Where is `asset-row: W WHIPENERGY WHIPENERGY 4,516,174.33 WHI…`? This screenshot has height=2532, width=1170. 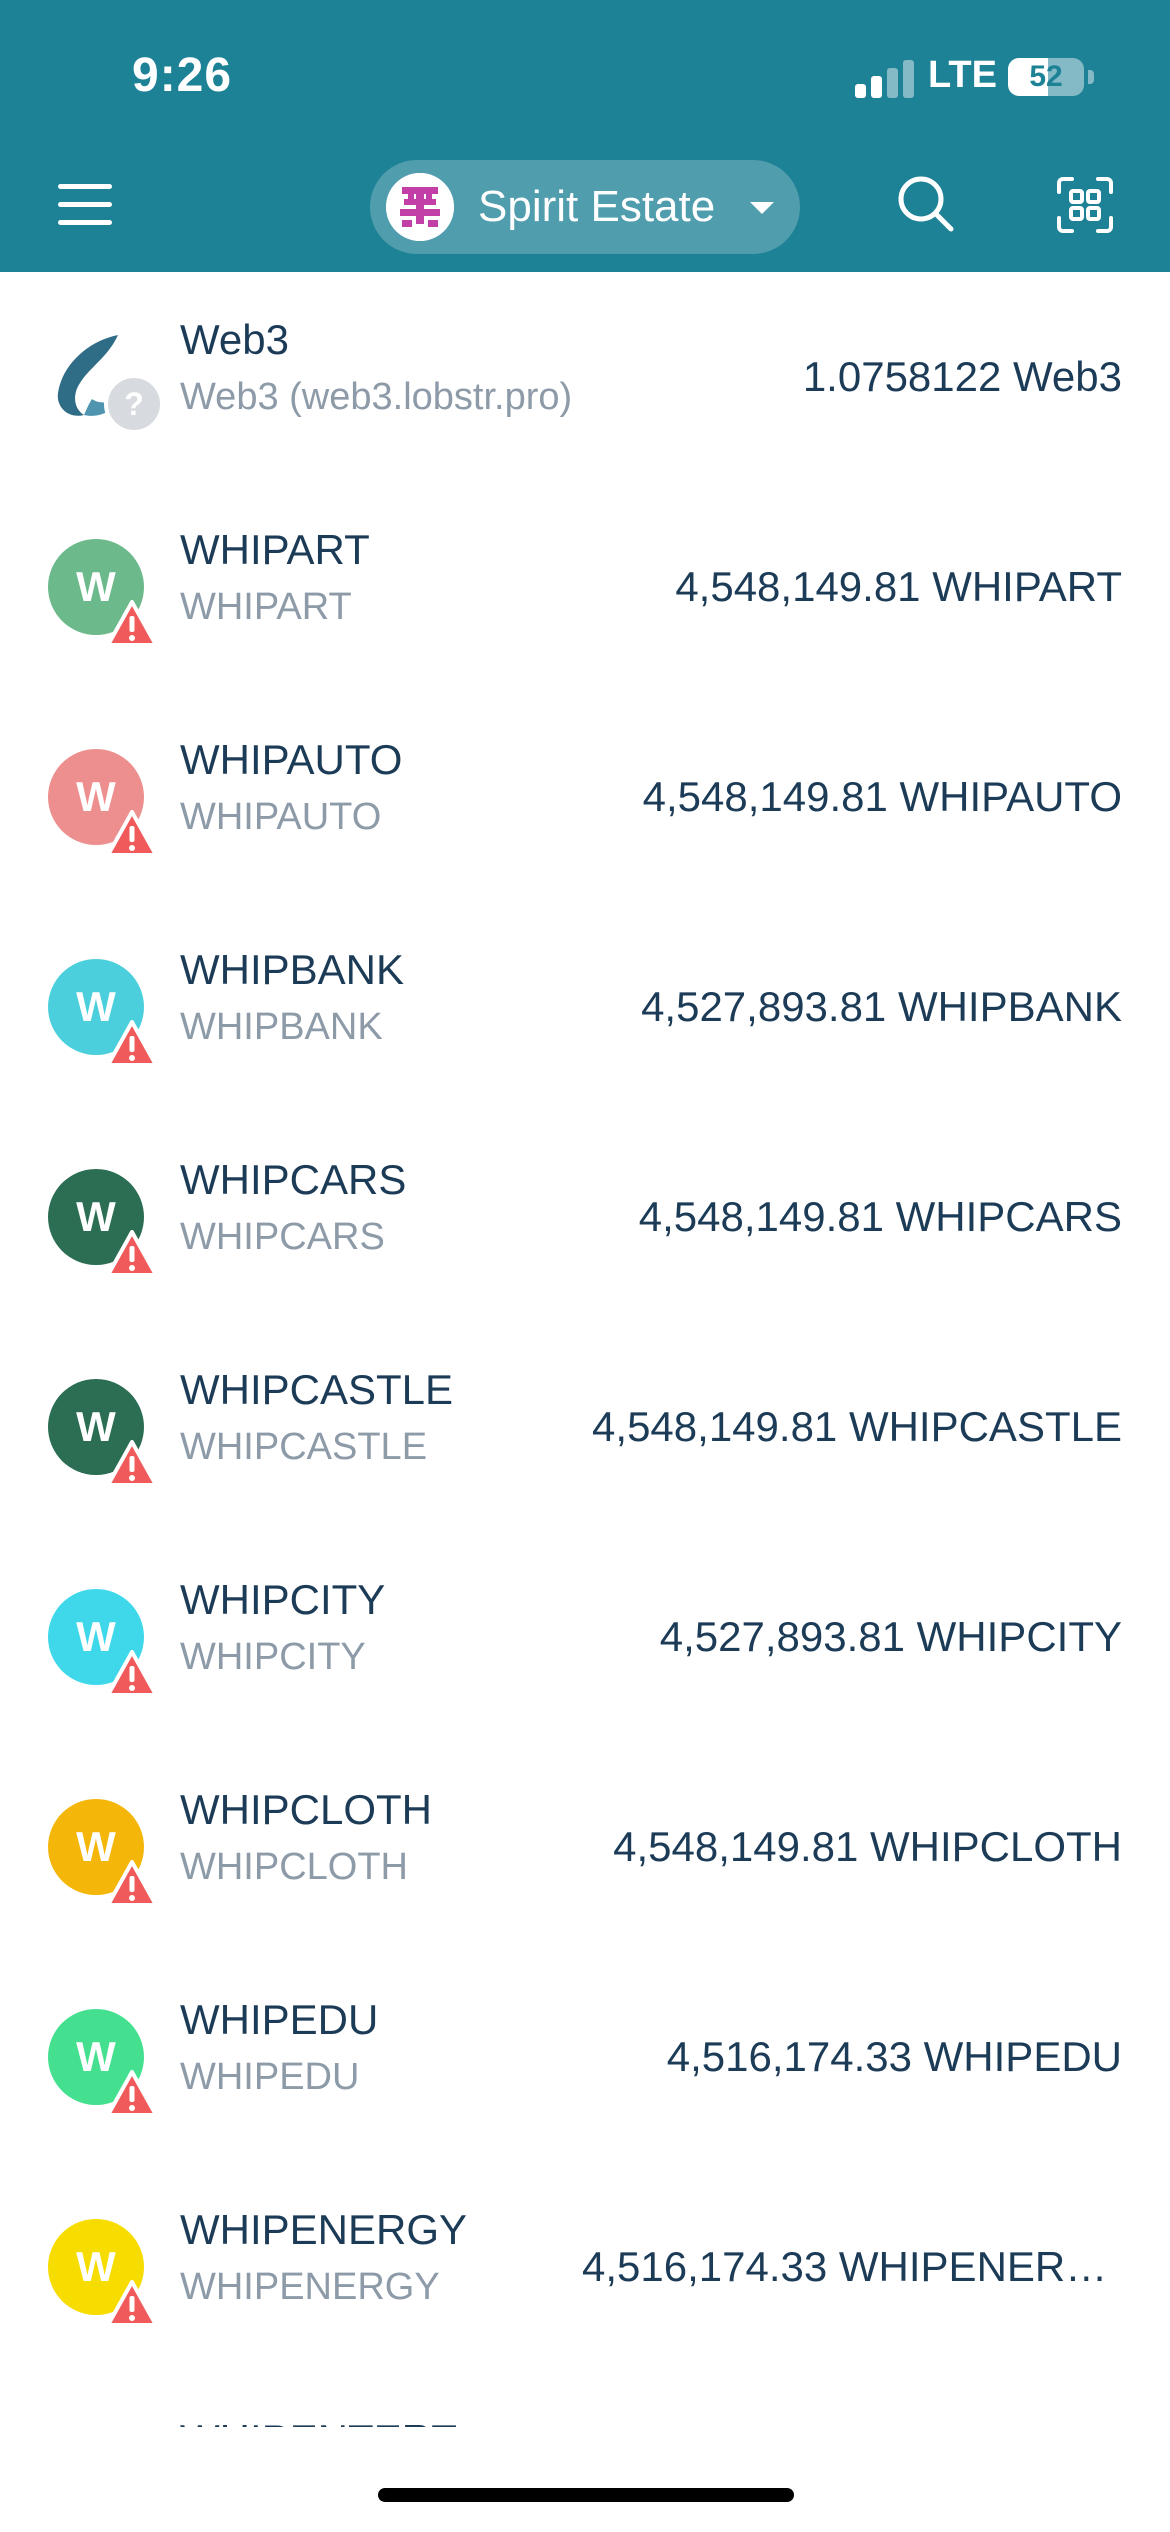 asset-row: W WHIPENERGY WHIPENERGY 4,516,174.33 WHI… is located at coordinates (585, 2267).